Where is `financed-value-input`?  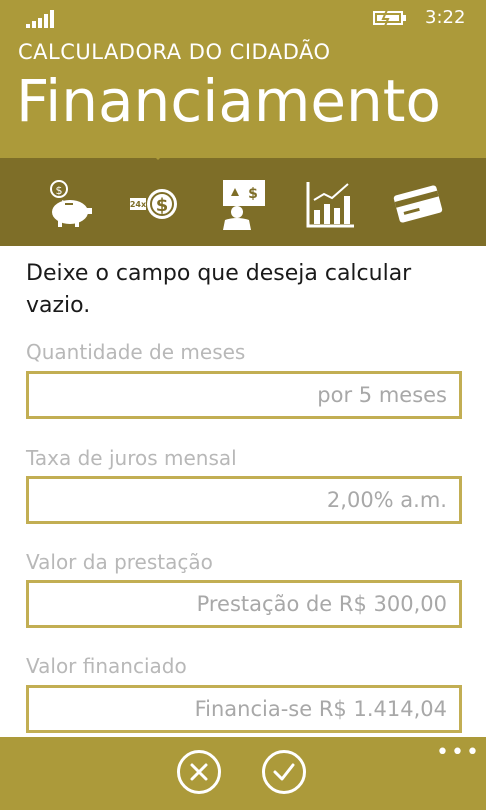 financed-value-input is located at coordinates (244, 709).